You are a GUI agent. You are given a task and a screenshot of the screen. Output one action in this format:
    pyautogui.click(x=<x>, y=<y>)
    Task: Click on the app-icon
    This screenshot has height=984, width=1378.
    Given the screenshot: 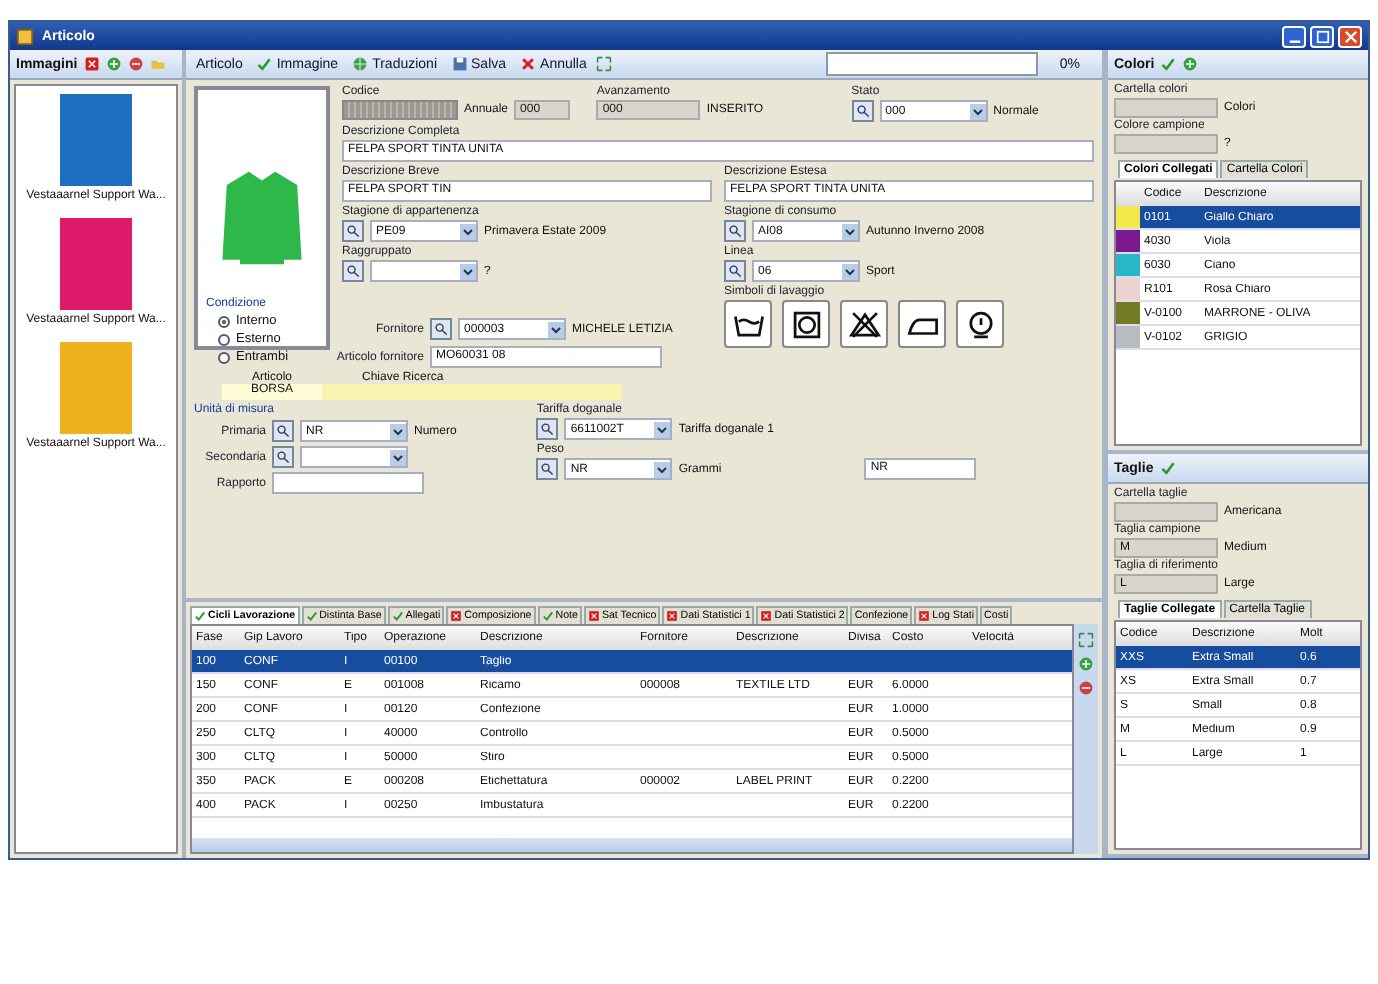 What is the action you would take?
    pyautogui.click(x=25, y=36)
    